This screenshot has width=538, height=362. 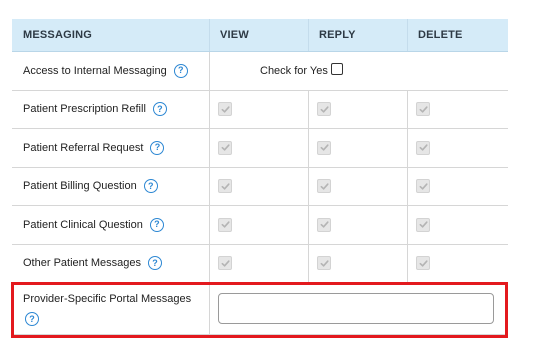 I want to click on permission-row: Patient Referral Request?, so click(x=260, y=148).